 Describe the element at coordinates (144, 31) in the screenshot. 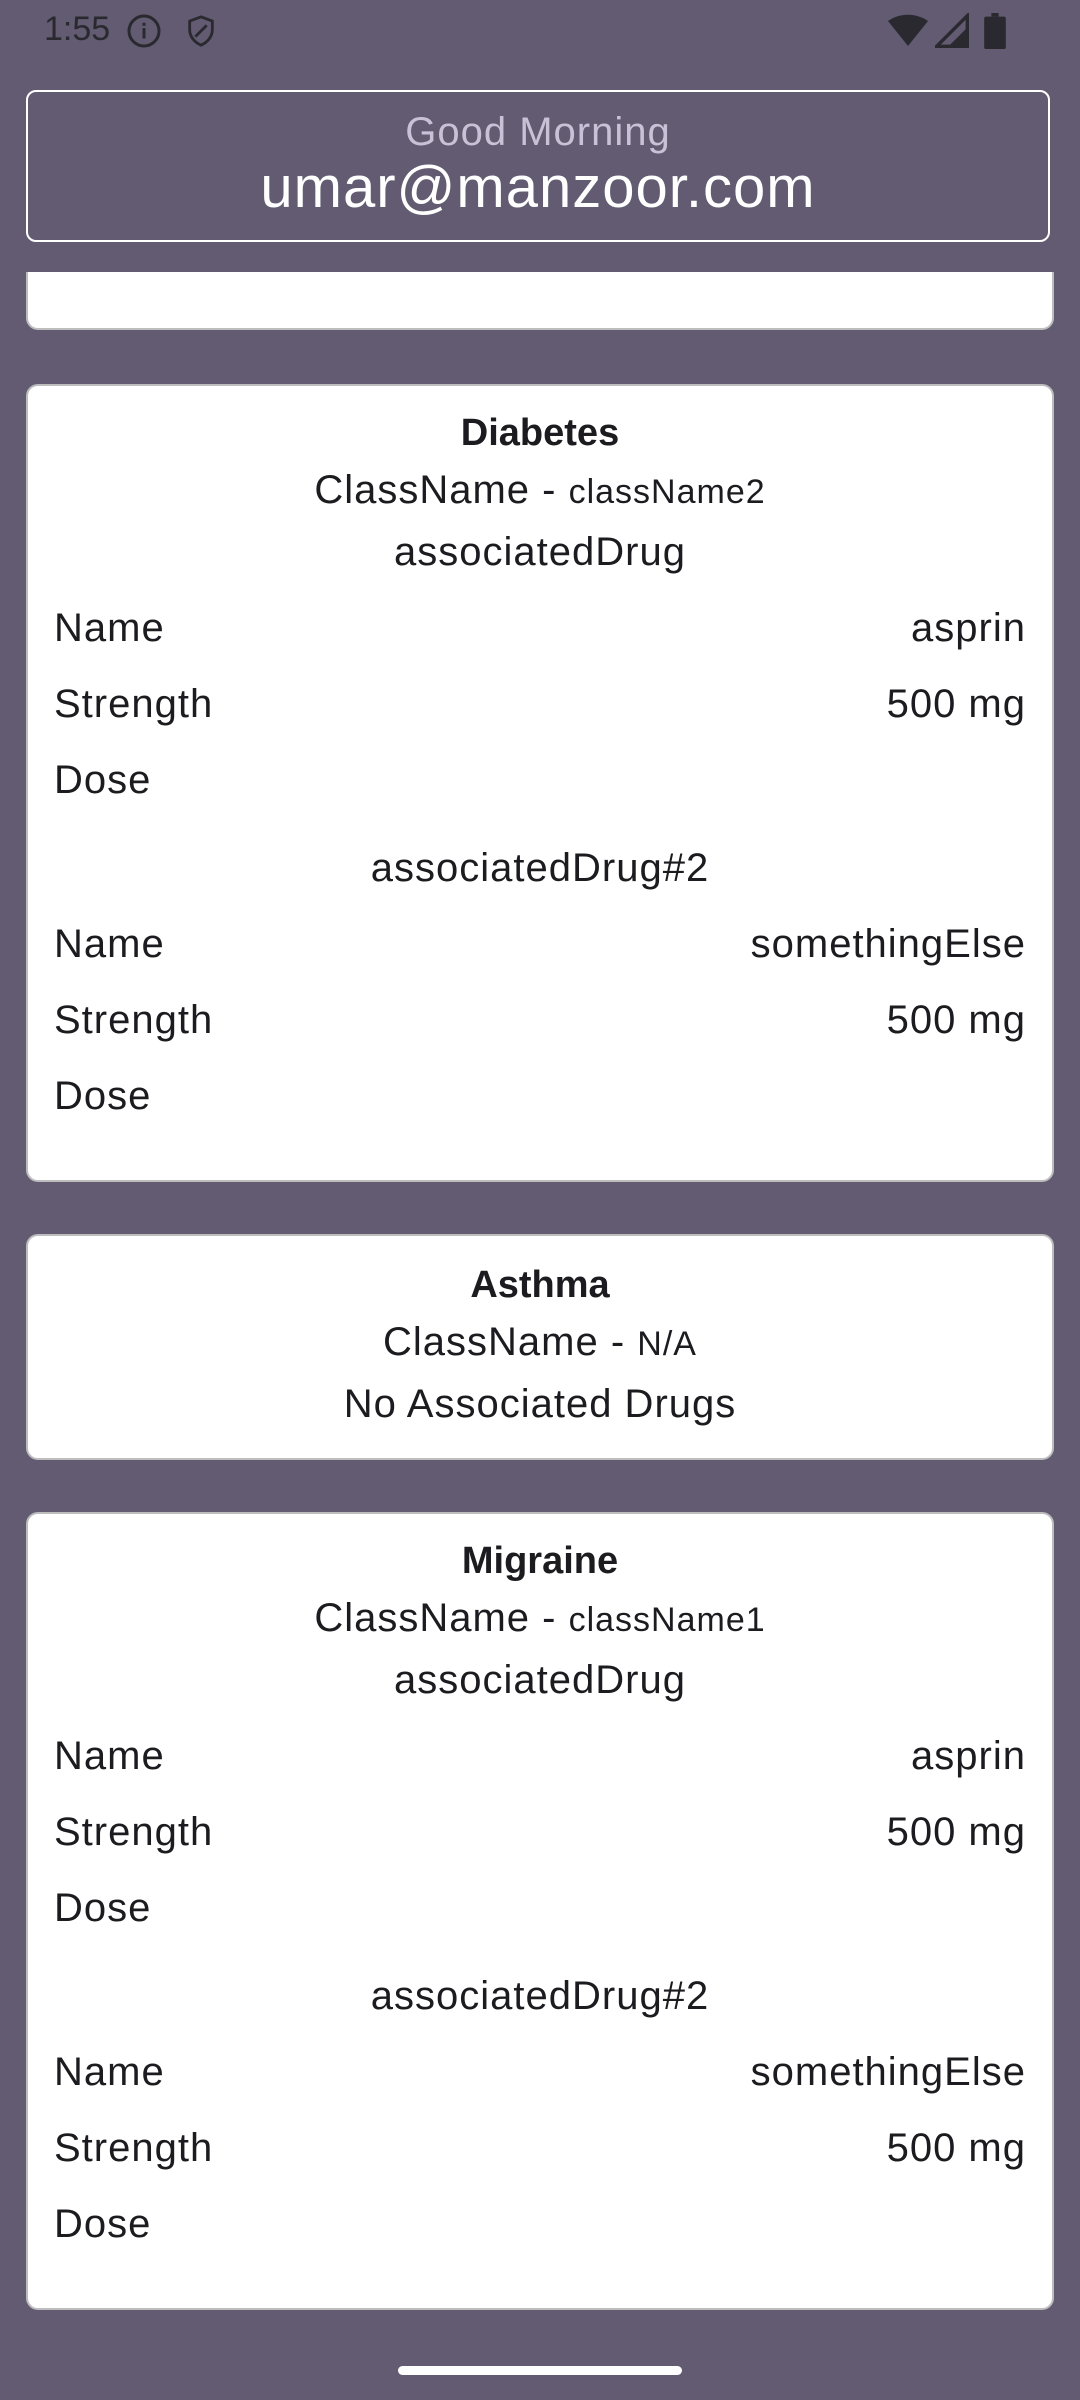

I see `info-icon` at that location.